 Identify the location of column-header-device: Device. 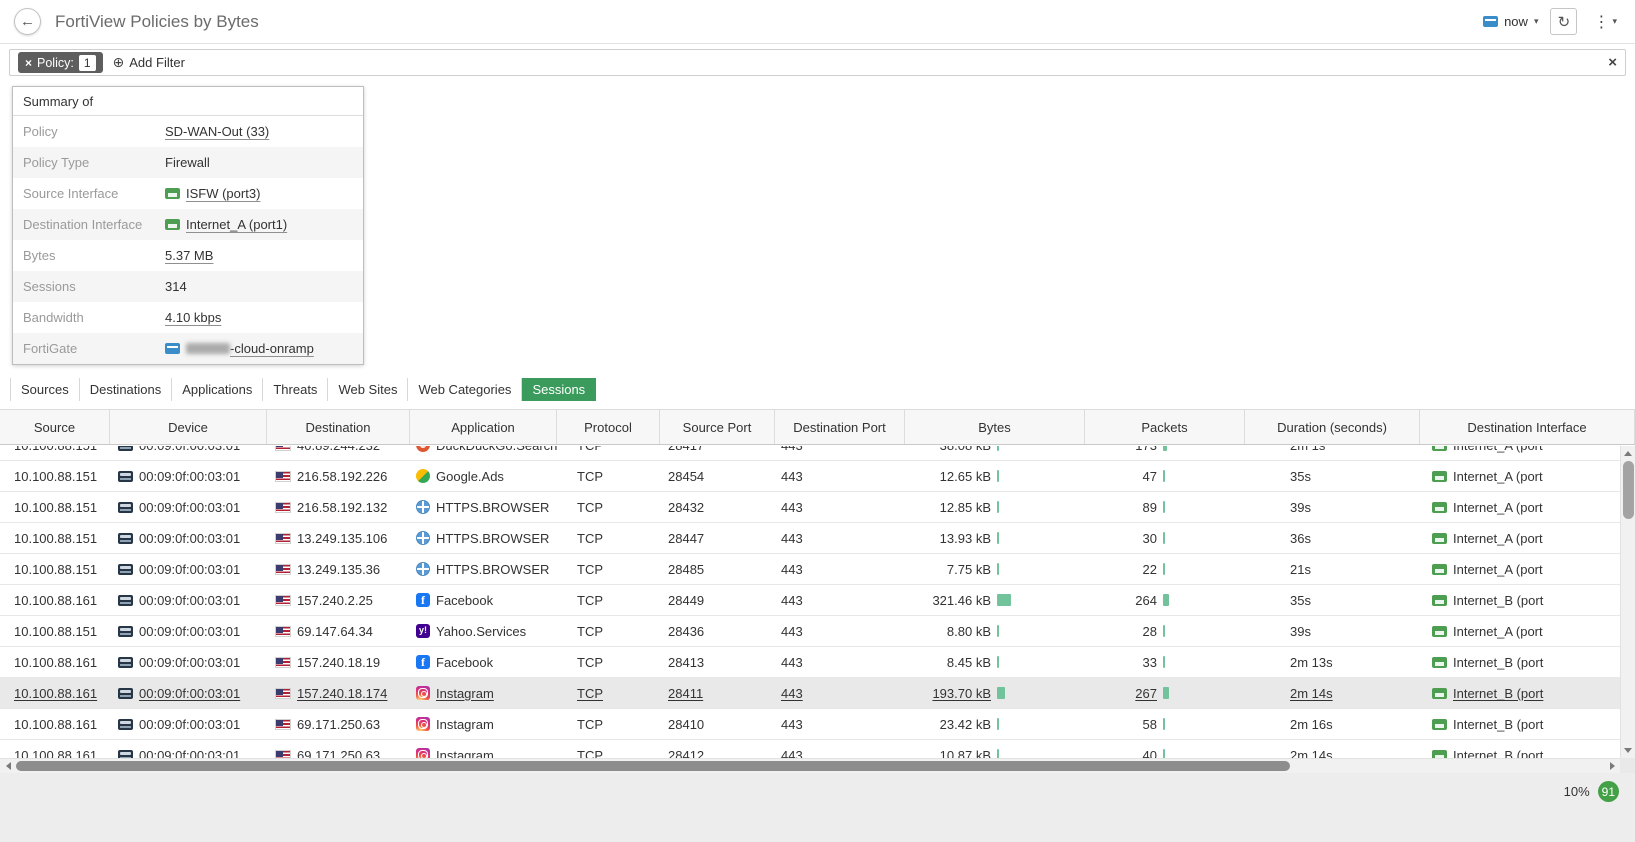
(188, 427).